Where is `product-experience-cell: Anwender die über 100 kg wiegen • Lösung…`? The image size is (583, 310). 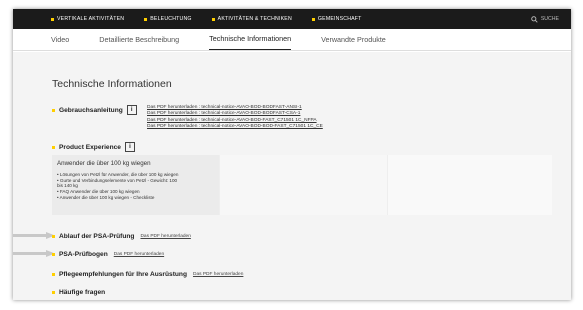 product-experience-cell: Anwender die über 100 kg wiegen • Lösung… is located at coordinates (136, 185).